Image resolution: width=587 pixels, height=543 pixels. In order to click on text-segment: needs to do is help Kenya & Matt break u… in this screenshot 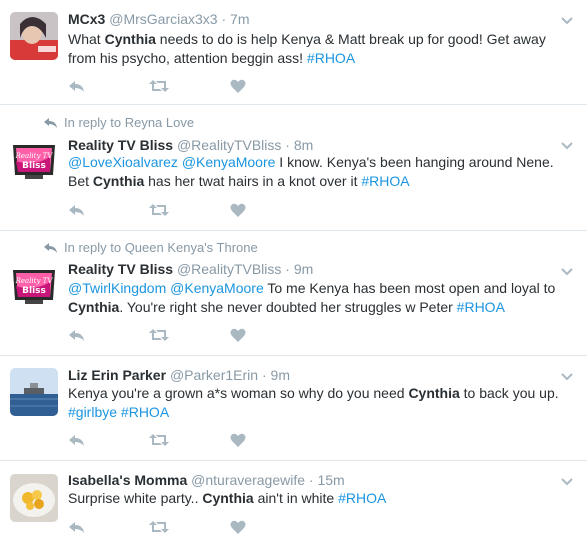, I will do `click(350, 39)`.